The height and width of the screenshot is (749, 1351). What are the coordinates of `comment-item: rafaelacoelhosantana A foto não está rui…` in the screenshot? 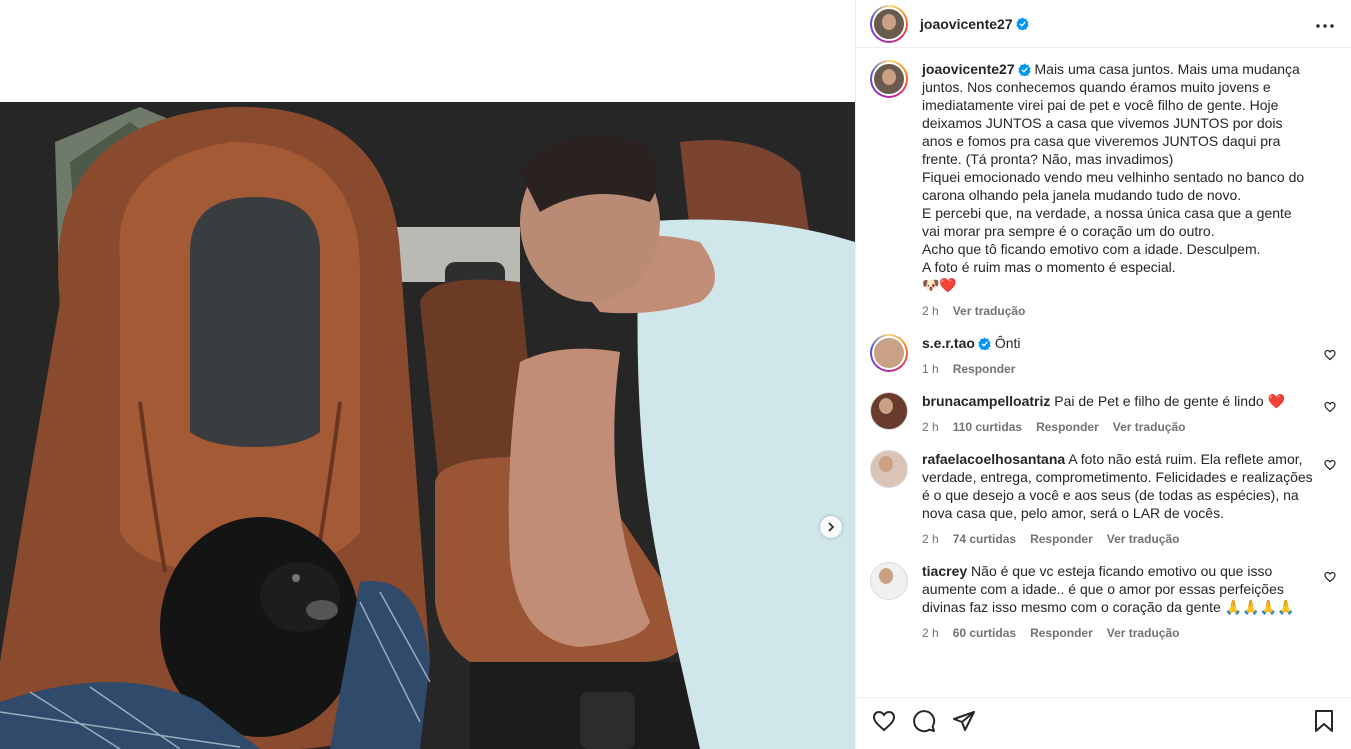 It's located at (1104, 499).